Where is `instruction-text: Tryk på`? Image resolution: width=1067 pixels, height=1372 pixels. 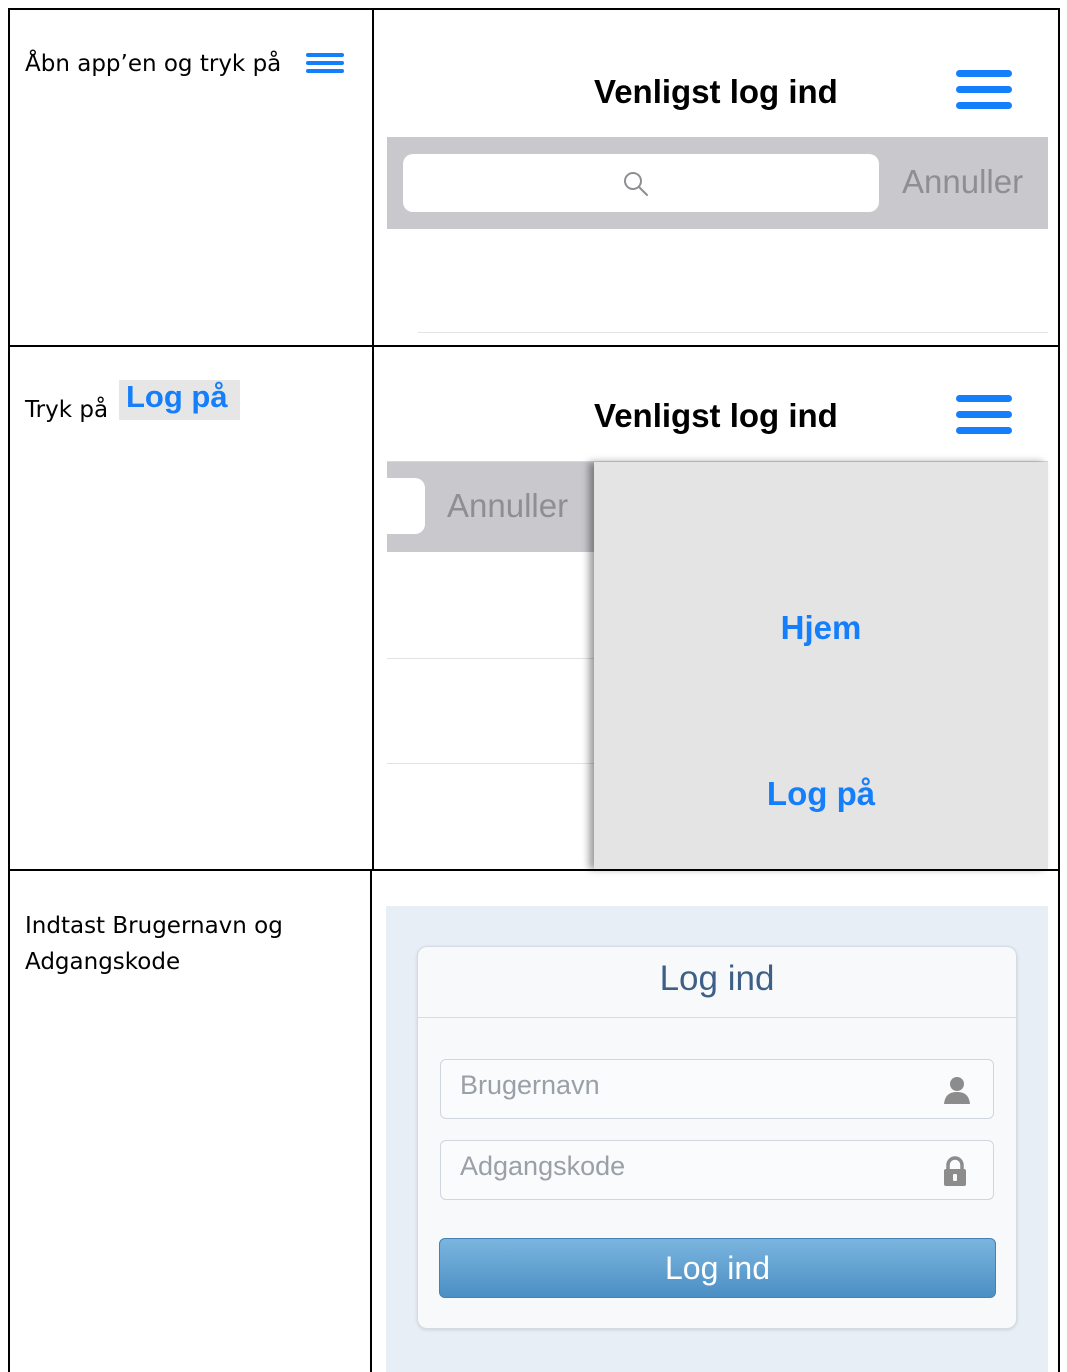 instruction-text: Tryk på is located at coordinates (67, 410).